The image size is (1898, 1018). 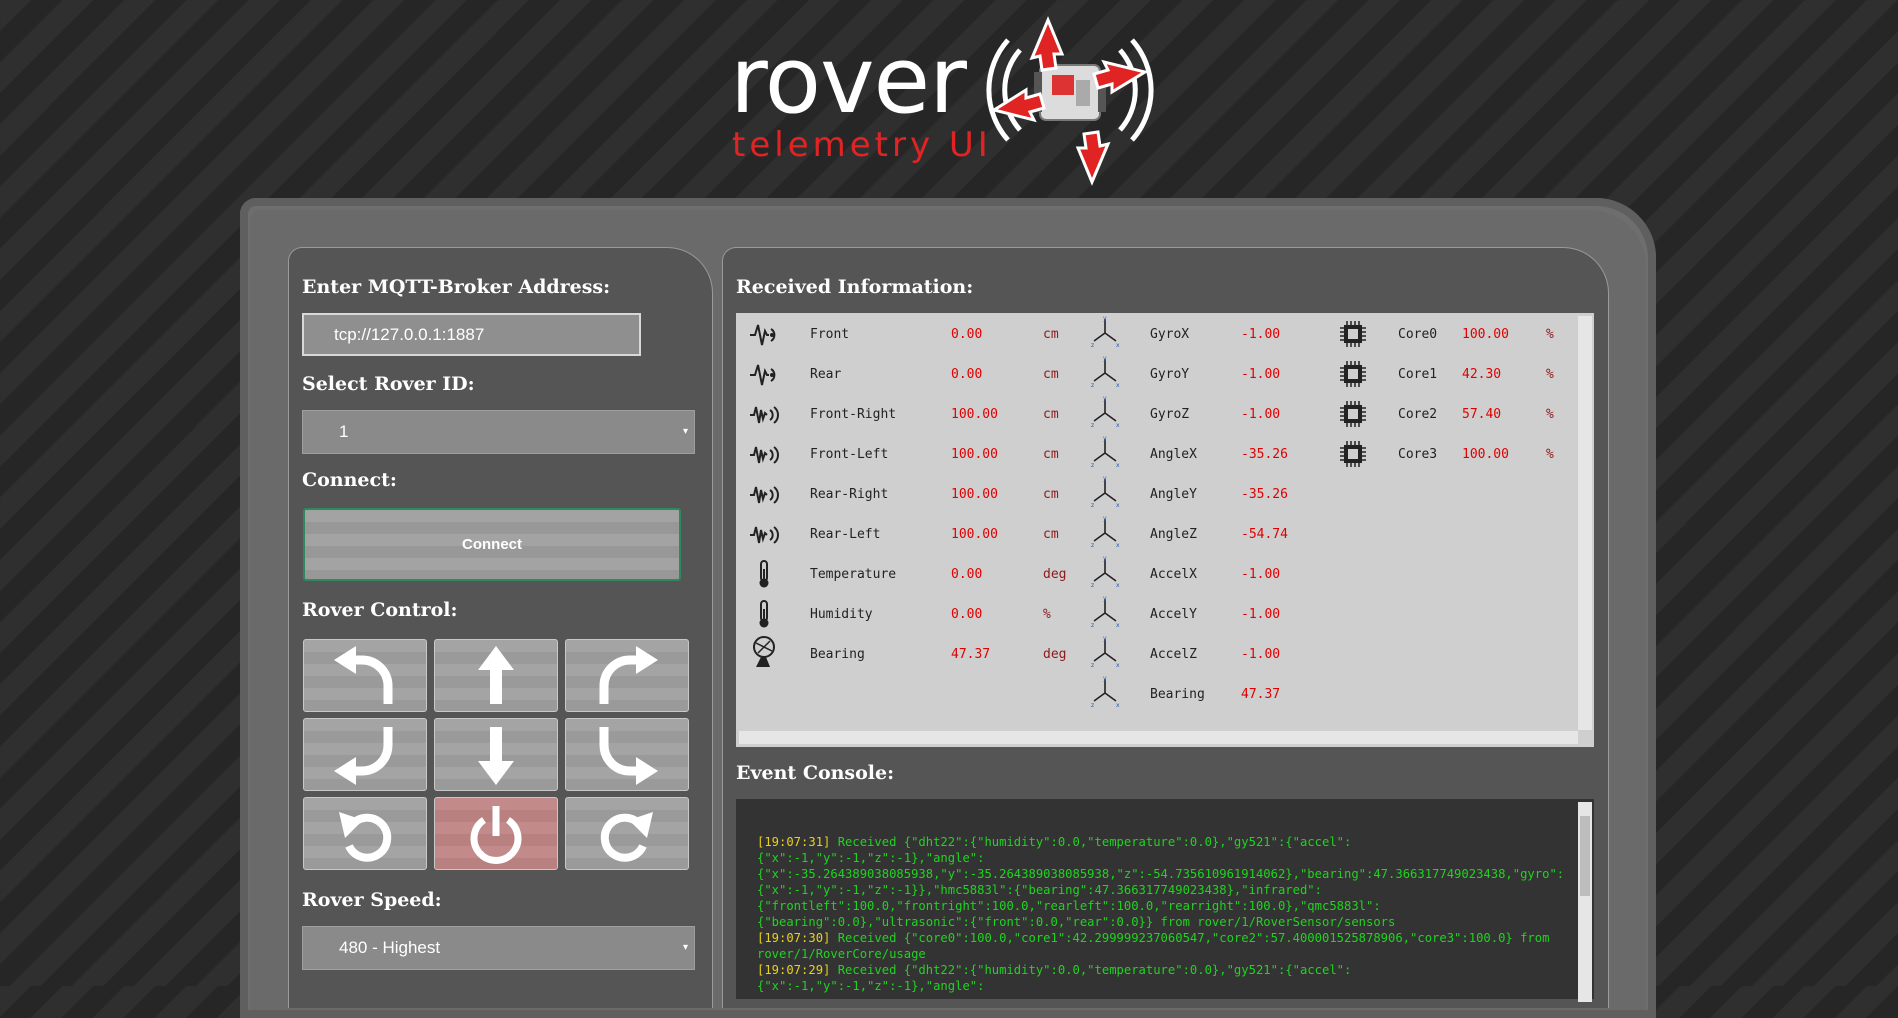 What do you see at coordinates (1158, 737) in the screenshot?
I see `telemetry-horizontal-scrollbar` at bounding box center [1158, 737].